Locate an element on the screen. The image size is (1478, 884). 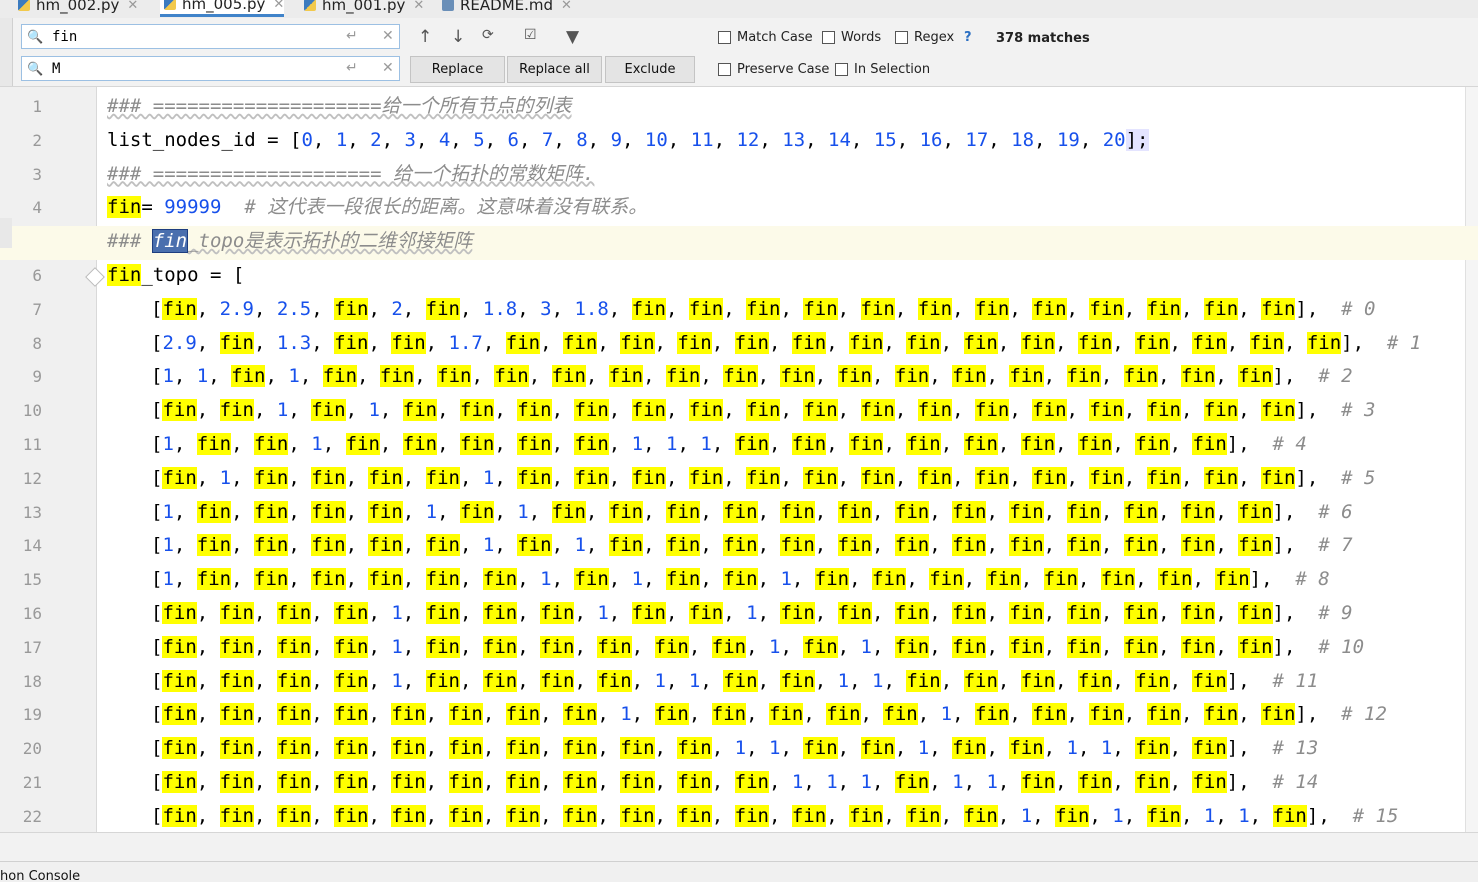
find-all-icon: ⟳ is located at coordinates (488, 35).